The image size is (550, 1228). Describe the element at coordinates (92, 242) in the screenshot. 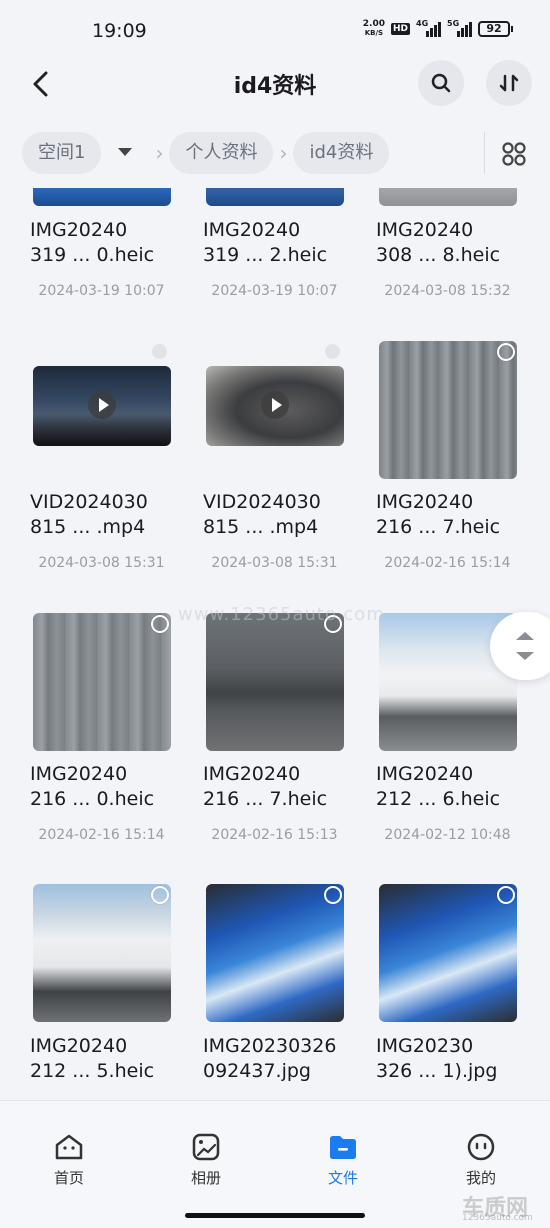

I see `file-name: IMG20240 319 ... 0.heic` at that location.